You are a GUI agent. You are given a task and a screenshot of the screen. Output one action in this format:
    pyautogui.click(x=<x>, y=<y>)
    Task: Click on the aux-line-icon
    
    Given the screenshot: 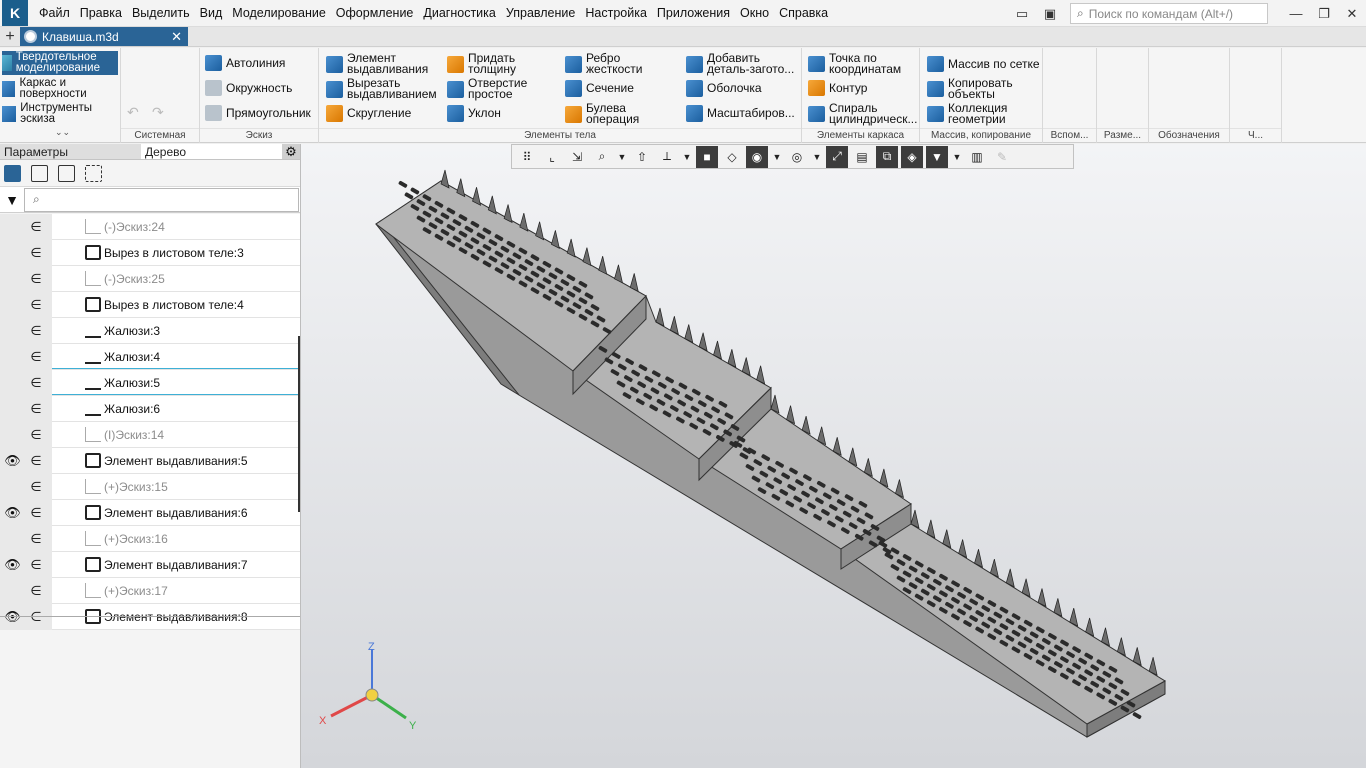 What is the action you would take?
    pyautogui.click(x=1057, y=87)
    